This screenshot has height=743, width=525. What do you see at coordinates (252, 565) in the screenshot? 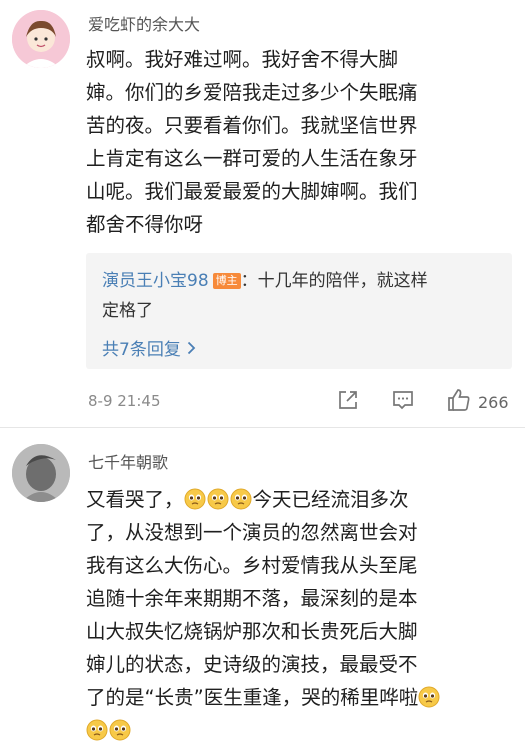
I see `comment-text-line: 我有这么大伤心。乡村爱情我从头至尾` at bounding box center [252, 565].